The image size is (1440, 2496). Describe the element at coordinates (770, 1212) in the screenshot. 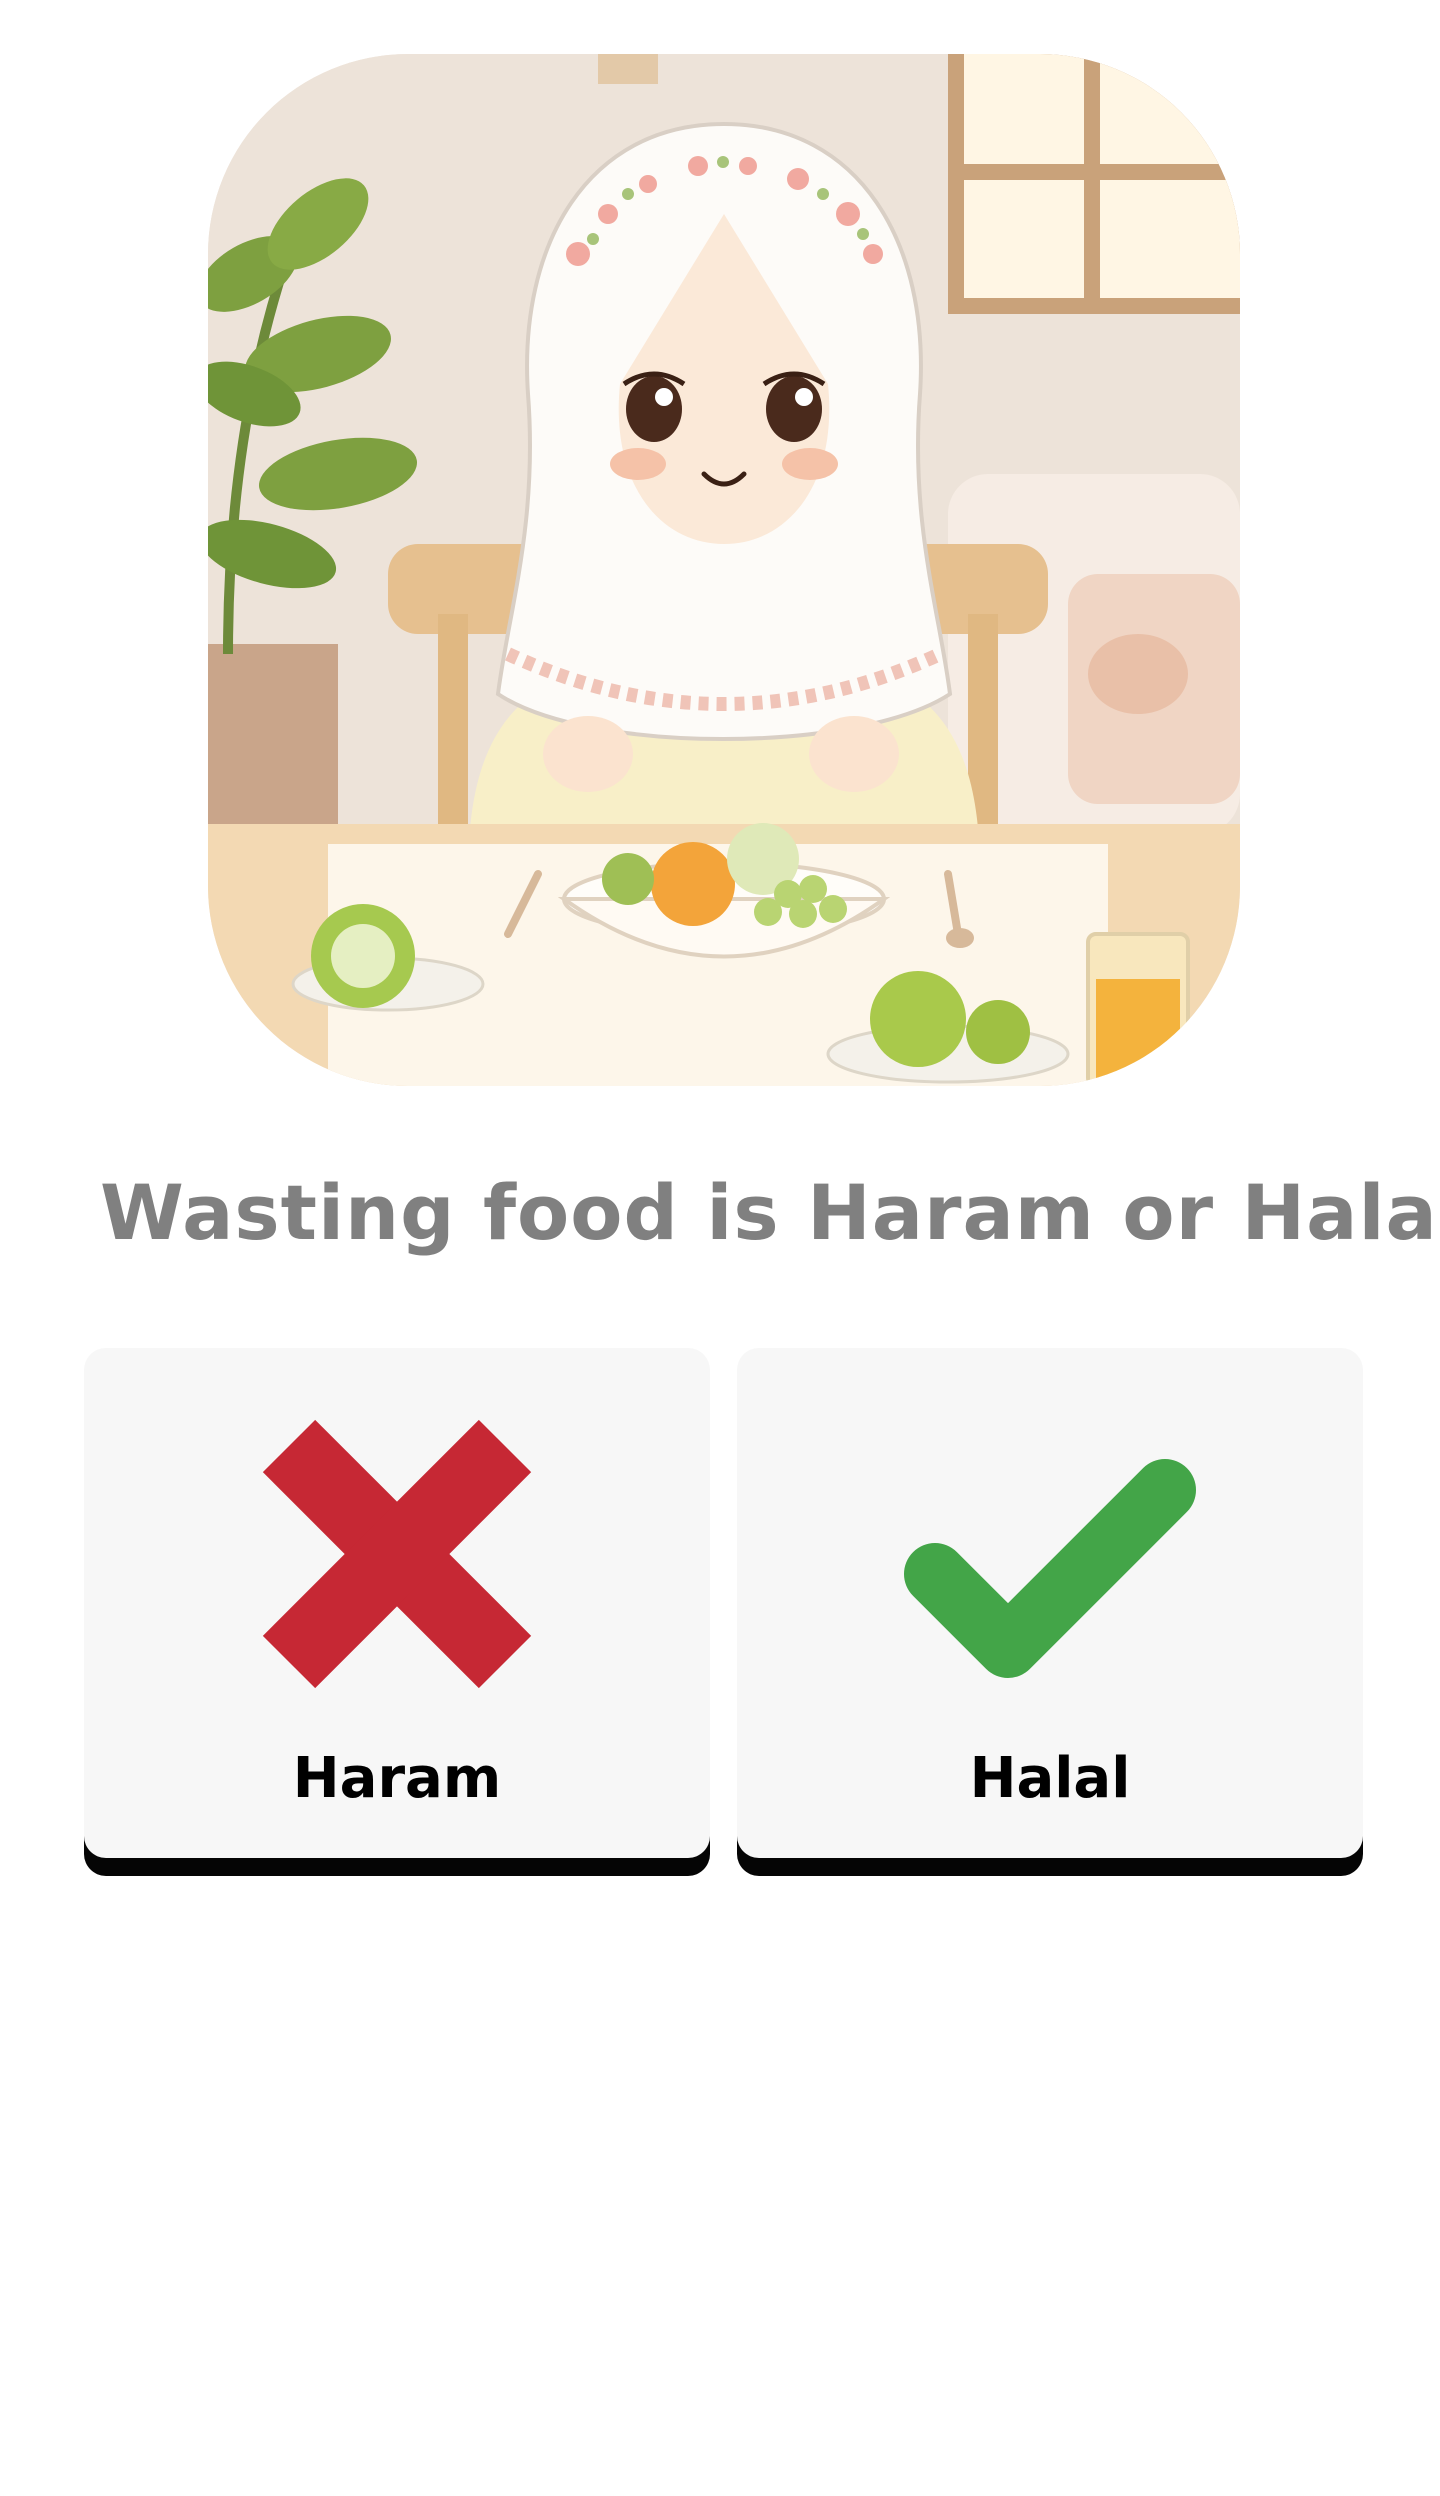

I see `question-text: Wasting food is Haram or Halal` at that location.